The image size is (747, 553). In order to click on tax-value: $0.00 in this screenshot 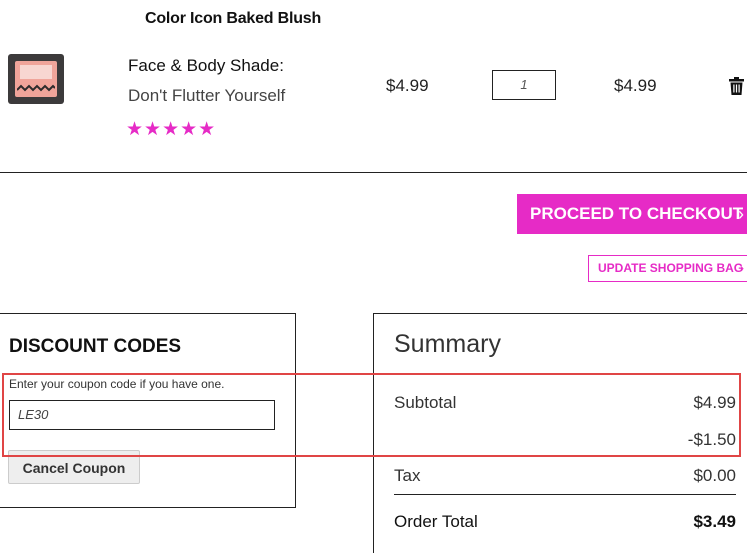, I will do `click(714, 475)`.